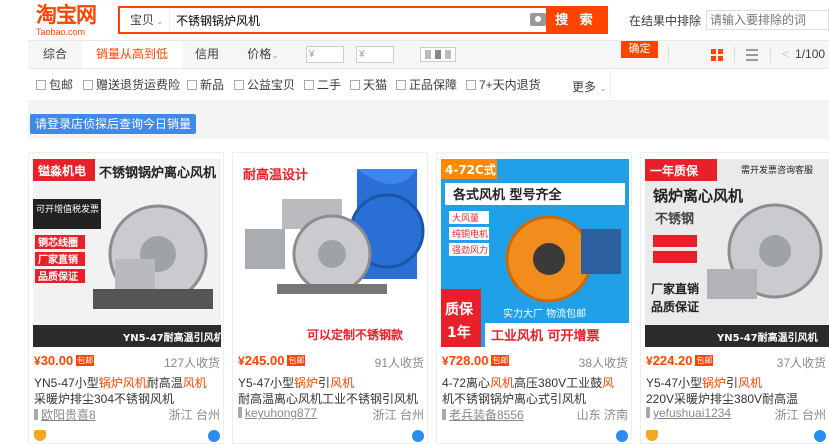 This screenshot has width=829, height=444. Describe the element at coordinates (68, 415) in the screenshot. I see `shop-name: 欧阳贵喜8` at that location.